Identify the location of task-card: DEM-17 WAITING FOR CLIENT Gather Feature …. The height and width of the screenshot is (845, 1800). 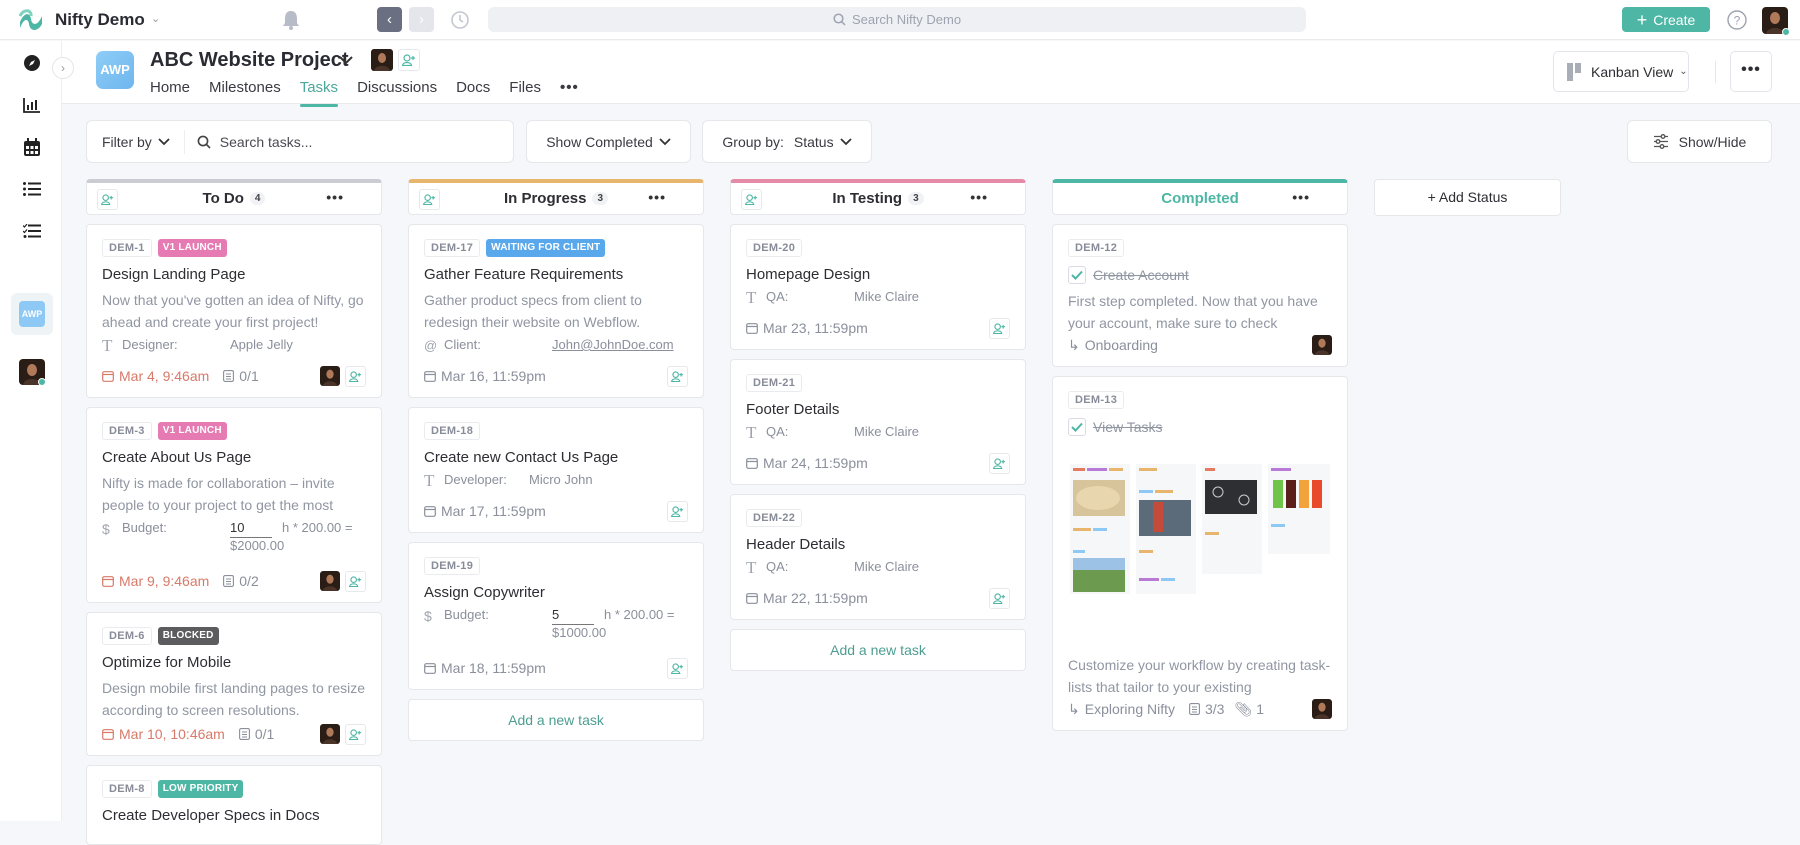
(556, 311).